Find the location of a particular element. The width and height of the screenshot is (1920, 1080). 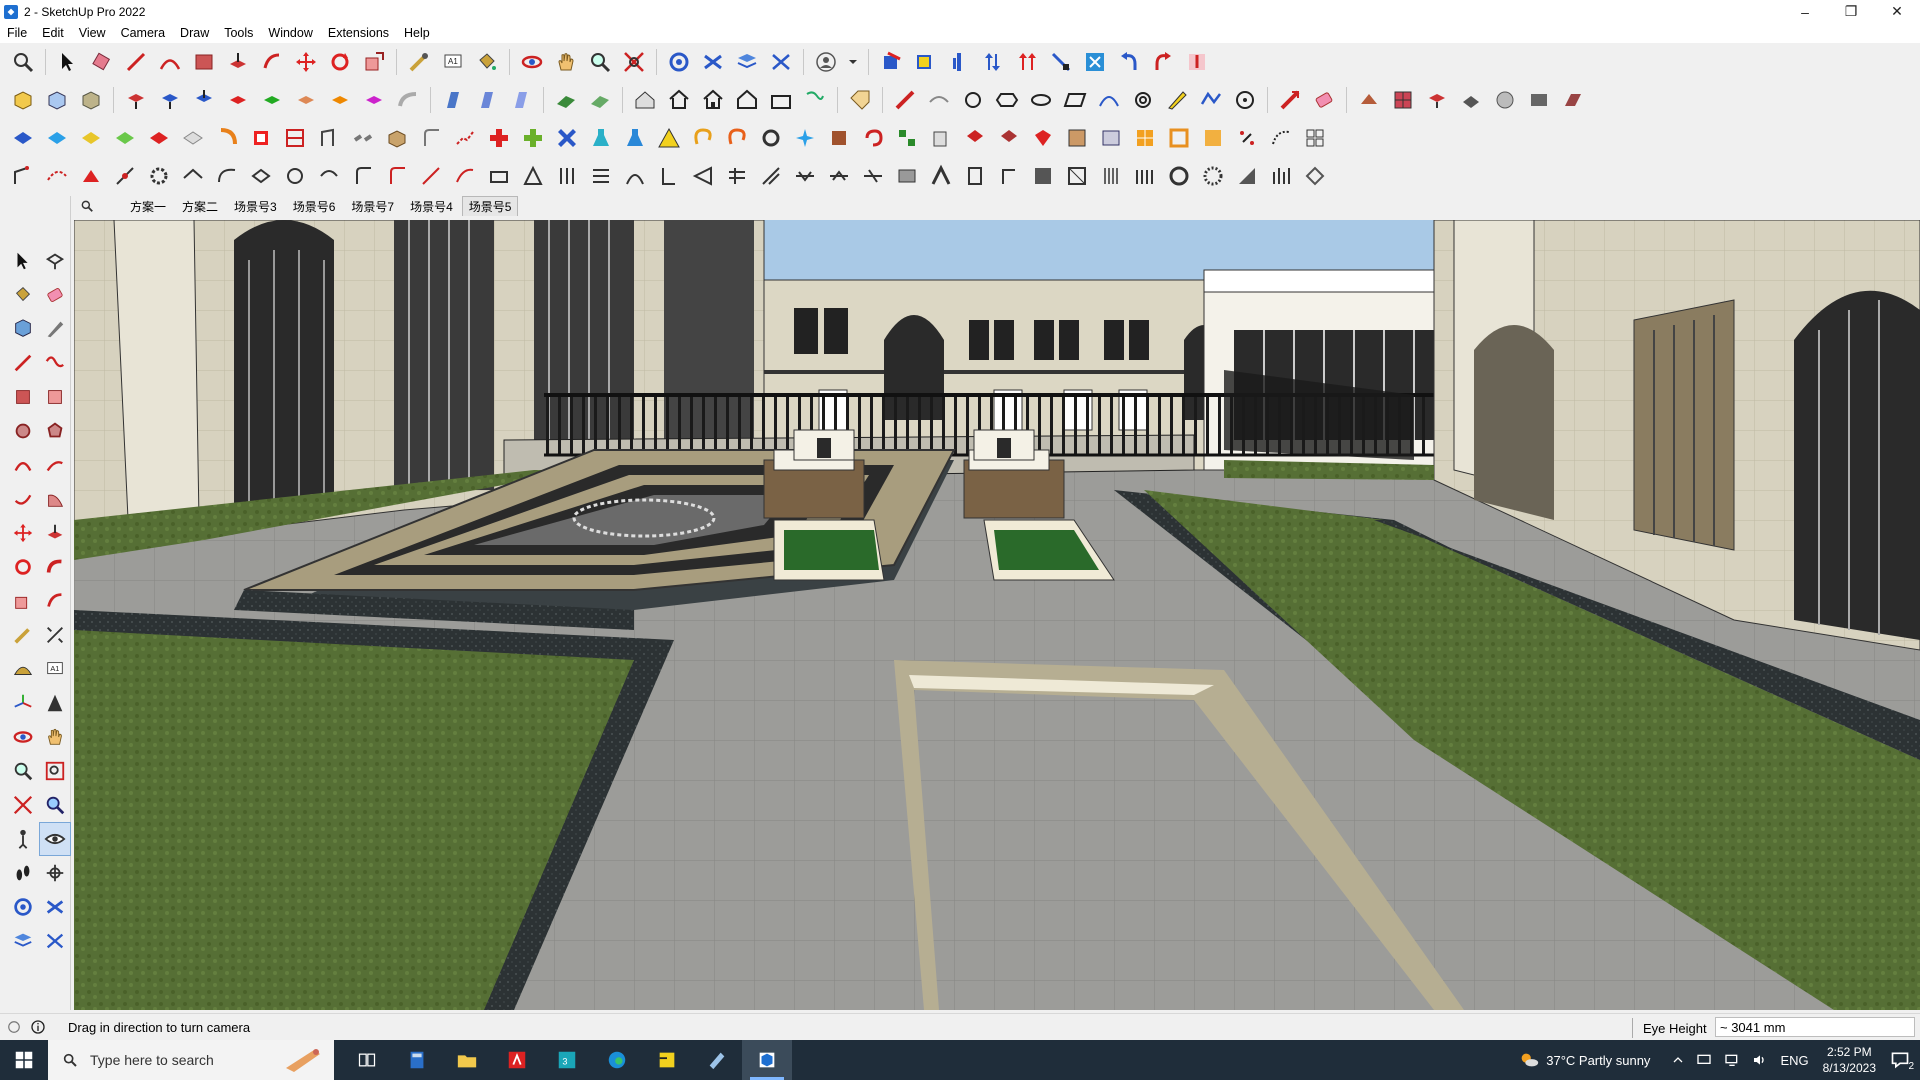

language-indicator: ENG is located at coordinates (1794, 1060).